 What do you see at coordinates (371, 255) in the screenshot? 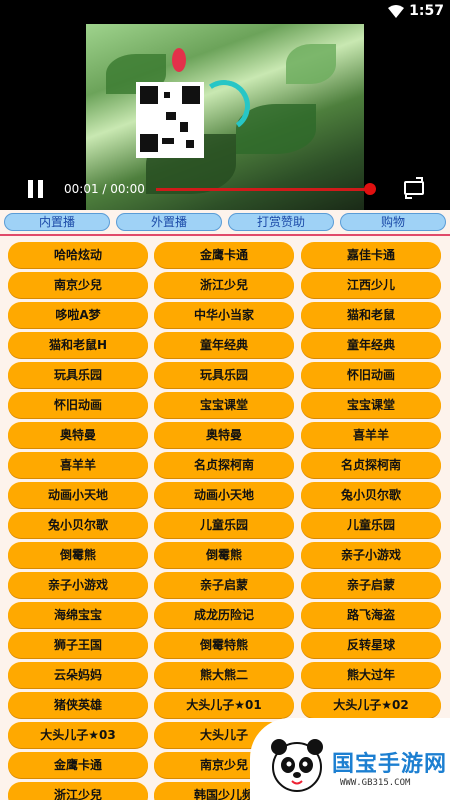
I see `channel-button: 嘉佳卡通` at bounding box center [371, 255].